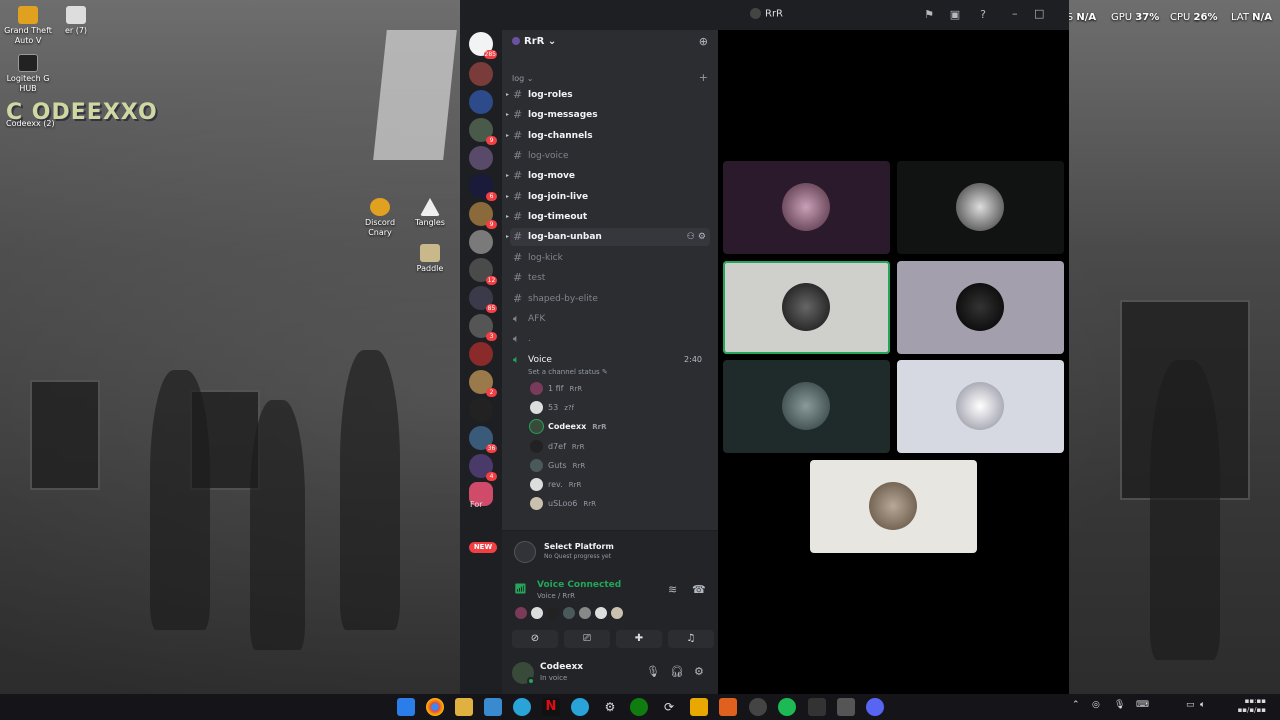  What do you see at coordinates (520, 589) in the screenshot?
I see `signal-icon: 📶︎` at bounding box center [520, 589].